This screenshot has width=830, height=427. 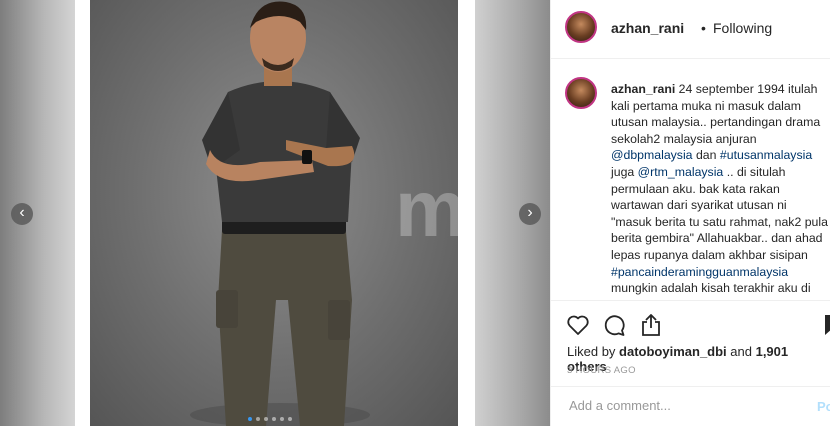 What do you see at coordinates (766, 155) in the screenshot?
I see `hashtag-link: #utusanmalaysia` at bounding box center [766, 155].